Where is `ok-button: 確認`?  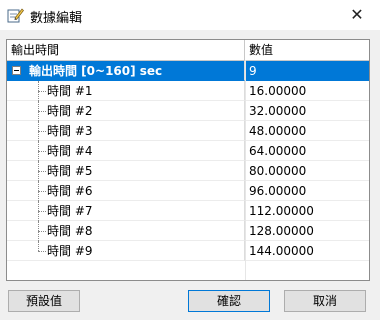 ok-button: 確認 is located at coordinates (229, 301).